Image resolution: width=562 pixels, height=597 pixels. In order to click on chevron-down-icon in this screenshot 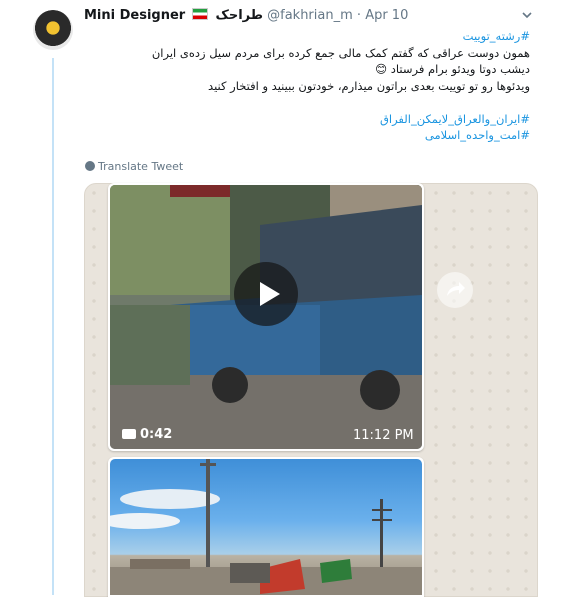, I will do `click(527, 15)`.